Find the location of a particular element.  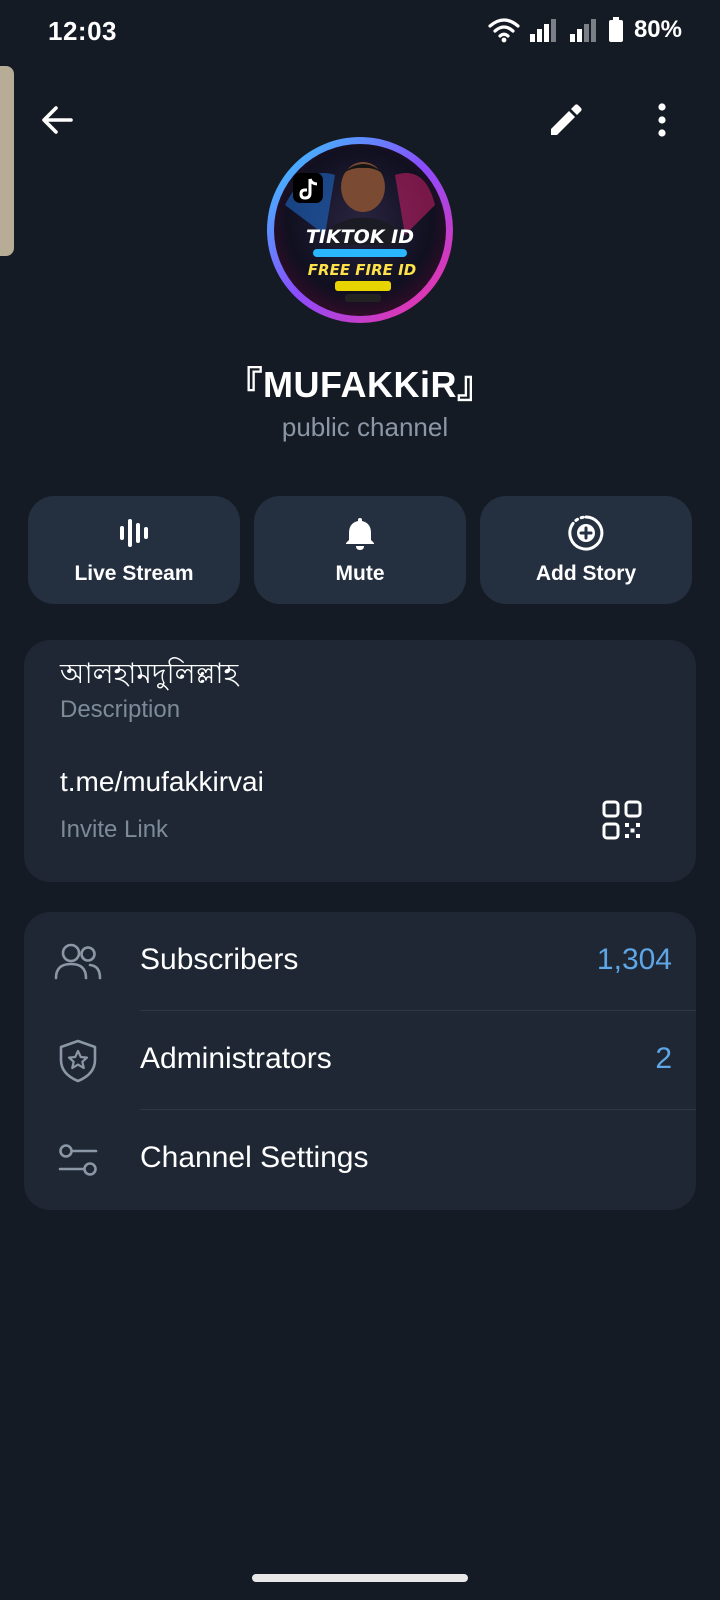

add-story-button: Add Story is located at coordinates (586, 550).